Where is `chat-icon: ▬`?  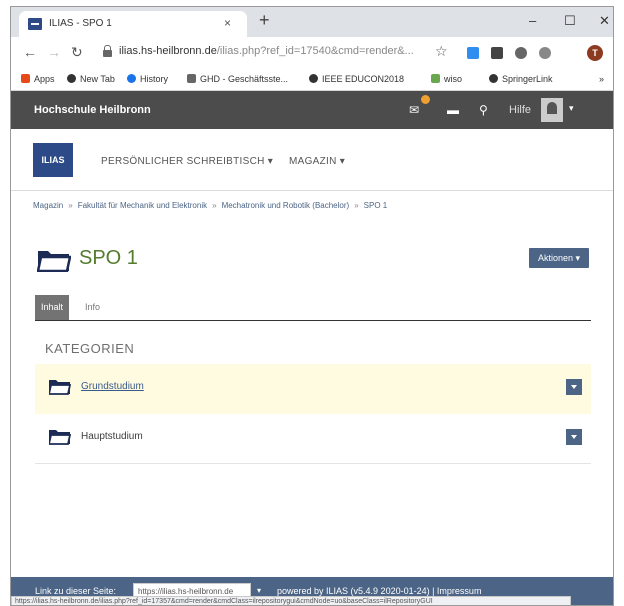 chat-icon: ▬ is located at coordinates (453, 110).